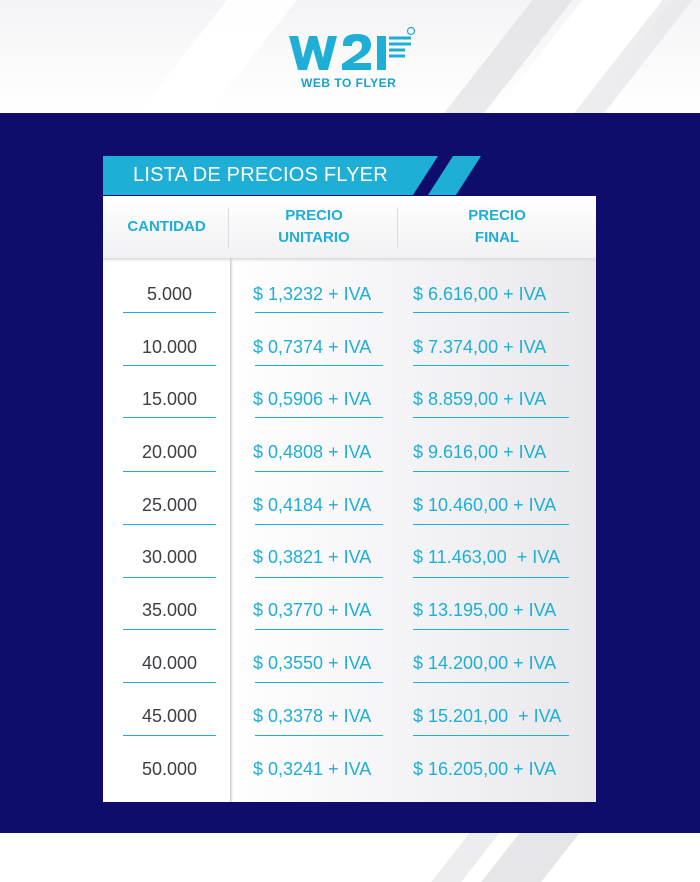  I want to click on unit-price-cell: $ 1,3232 + IVA, so click(312, 294).